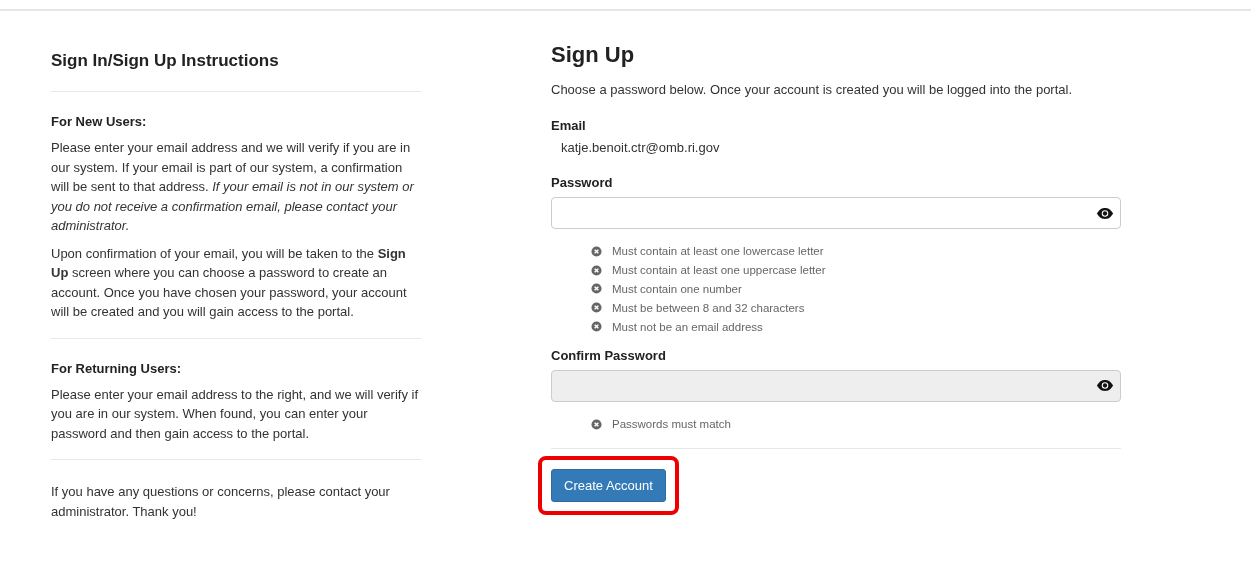  What do you see at coordinates (569, 125) in the screenshot?
I see `field-label: Email` at bounding box center [569, 125].